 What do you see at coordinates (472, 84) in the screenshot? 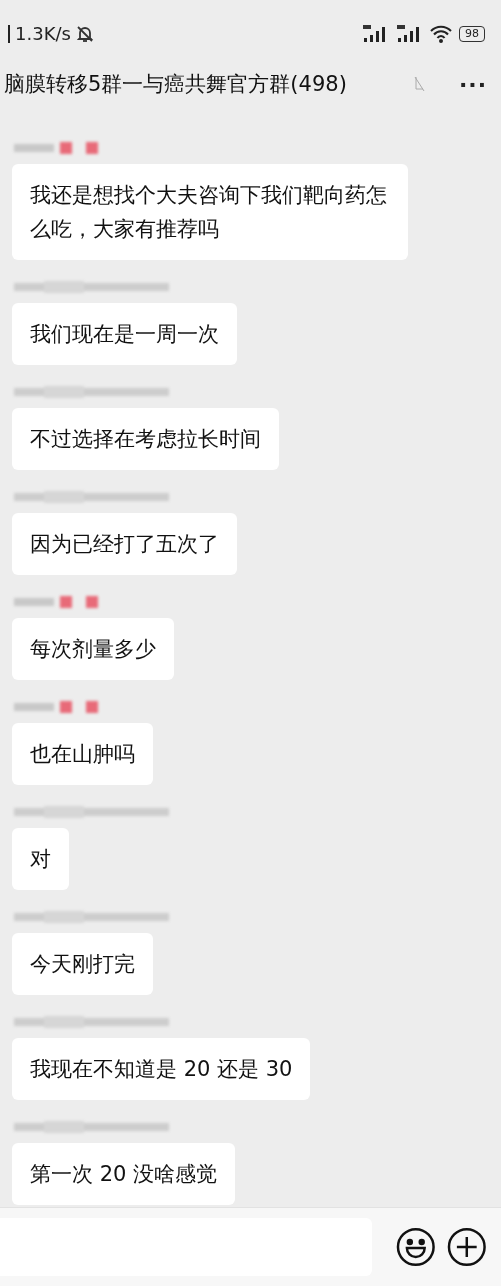
I see `more-button: ···` at bounding box center [472, 84].